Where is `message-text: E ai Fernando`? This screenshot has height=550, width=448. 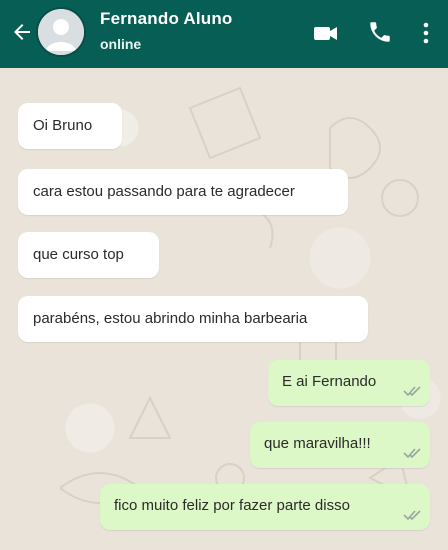
message-text: E ai Fernando is located at coordinates (329, 381).